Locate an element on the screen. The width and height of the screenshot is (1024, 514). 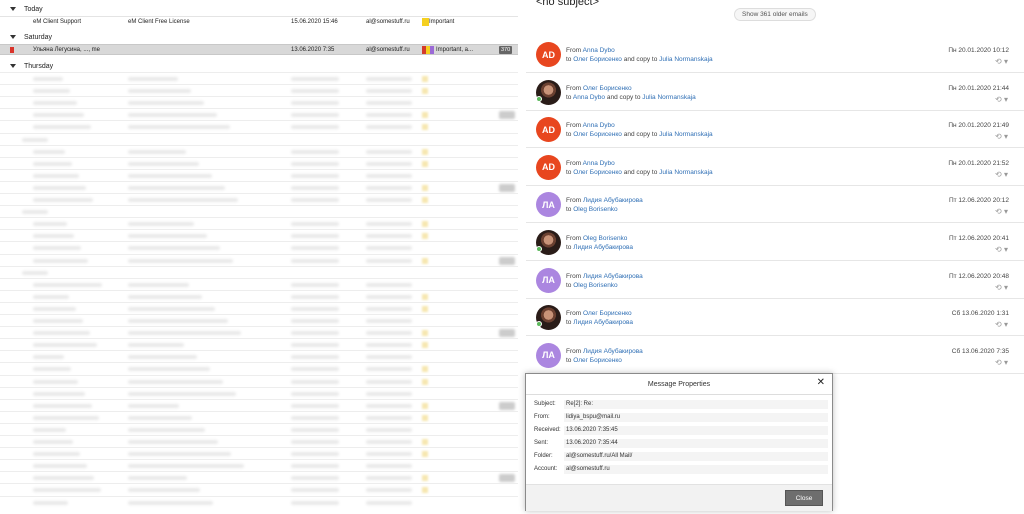
property-value: al@somestuff.ru/All Mail/ is located at coordinates (696, 456).